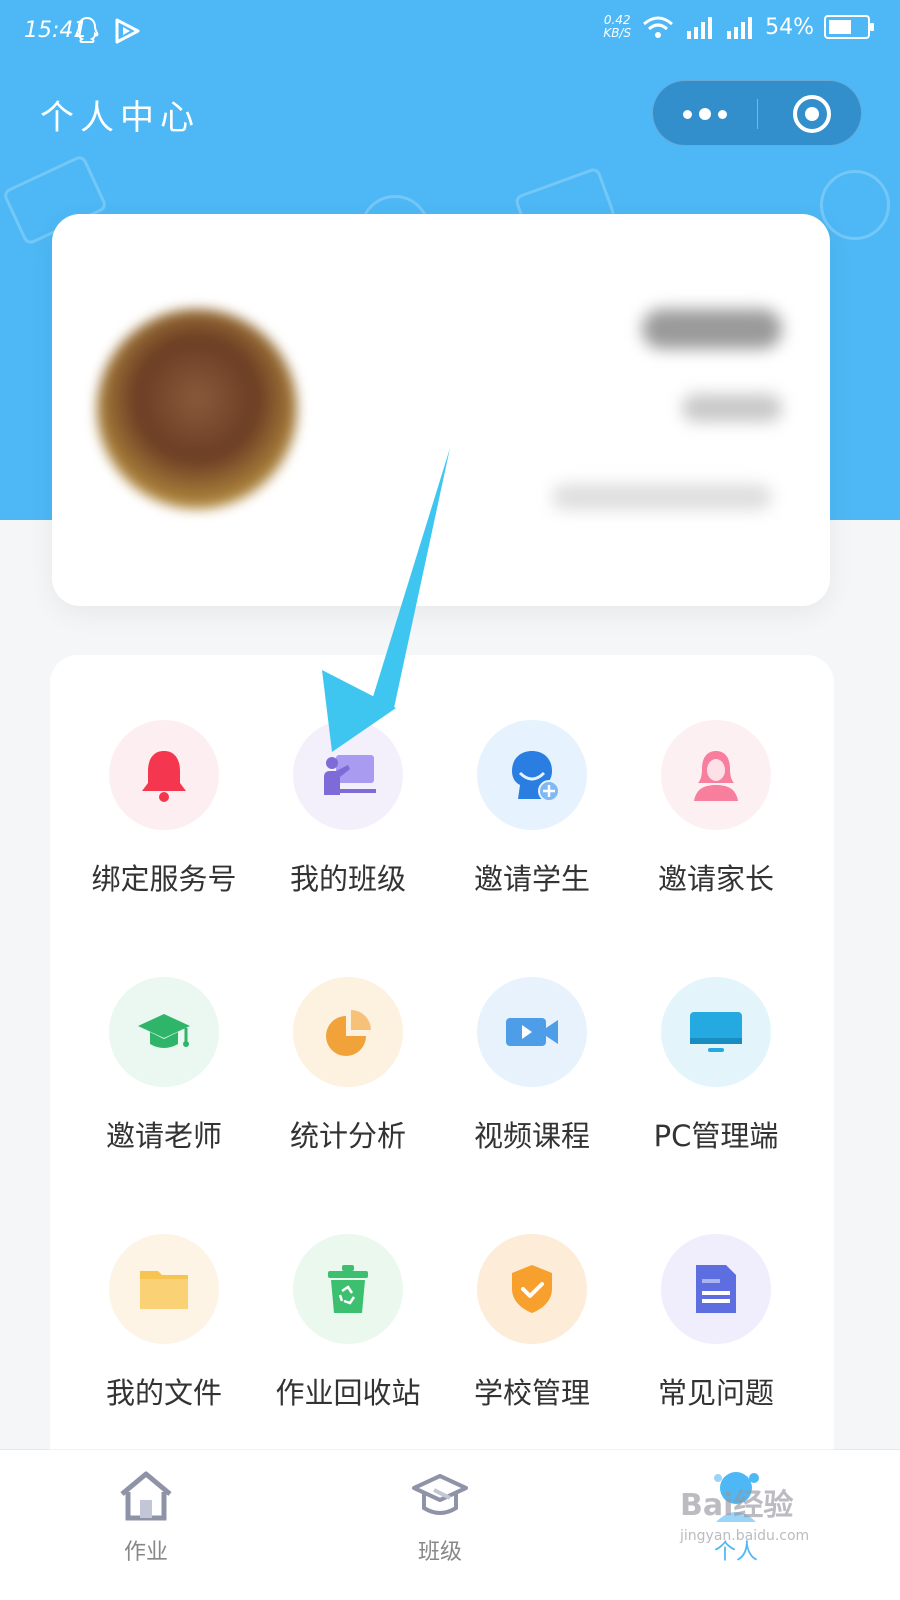  Describe the element at coordinates (347, 1136) in the screenshot. I see `menu-label: 统计分析` at that location.